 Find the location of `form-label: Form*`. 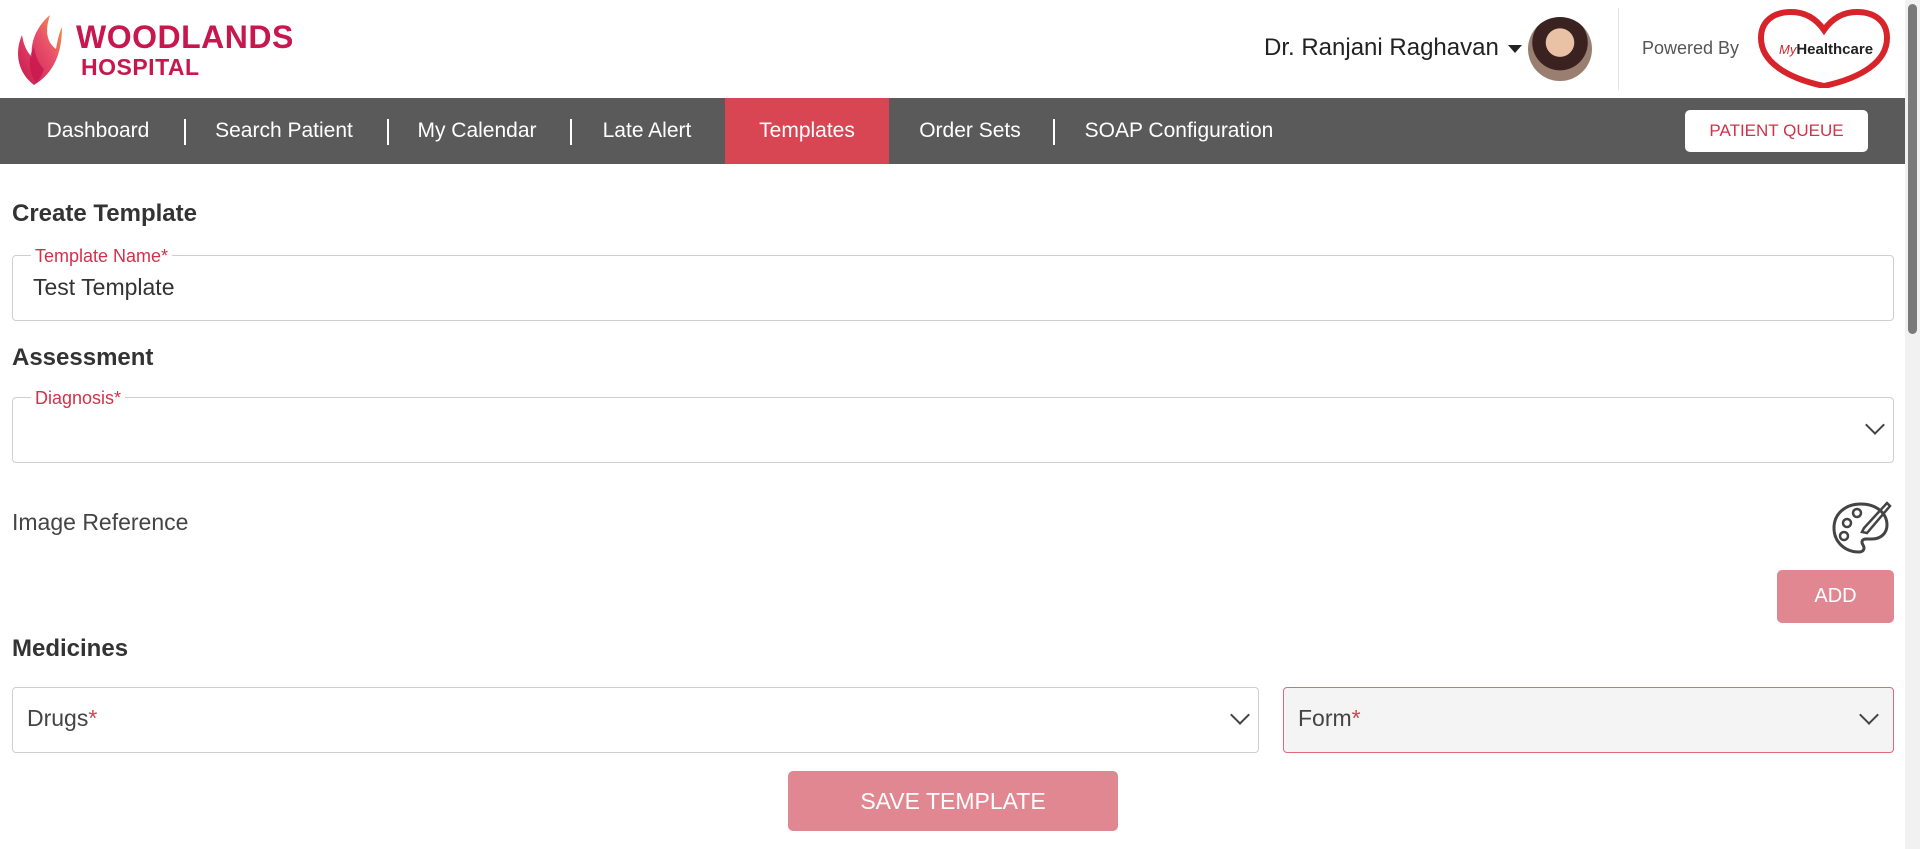

form-label: Form* is located at coordinates (1329, 718).